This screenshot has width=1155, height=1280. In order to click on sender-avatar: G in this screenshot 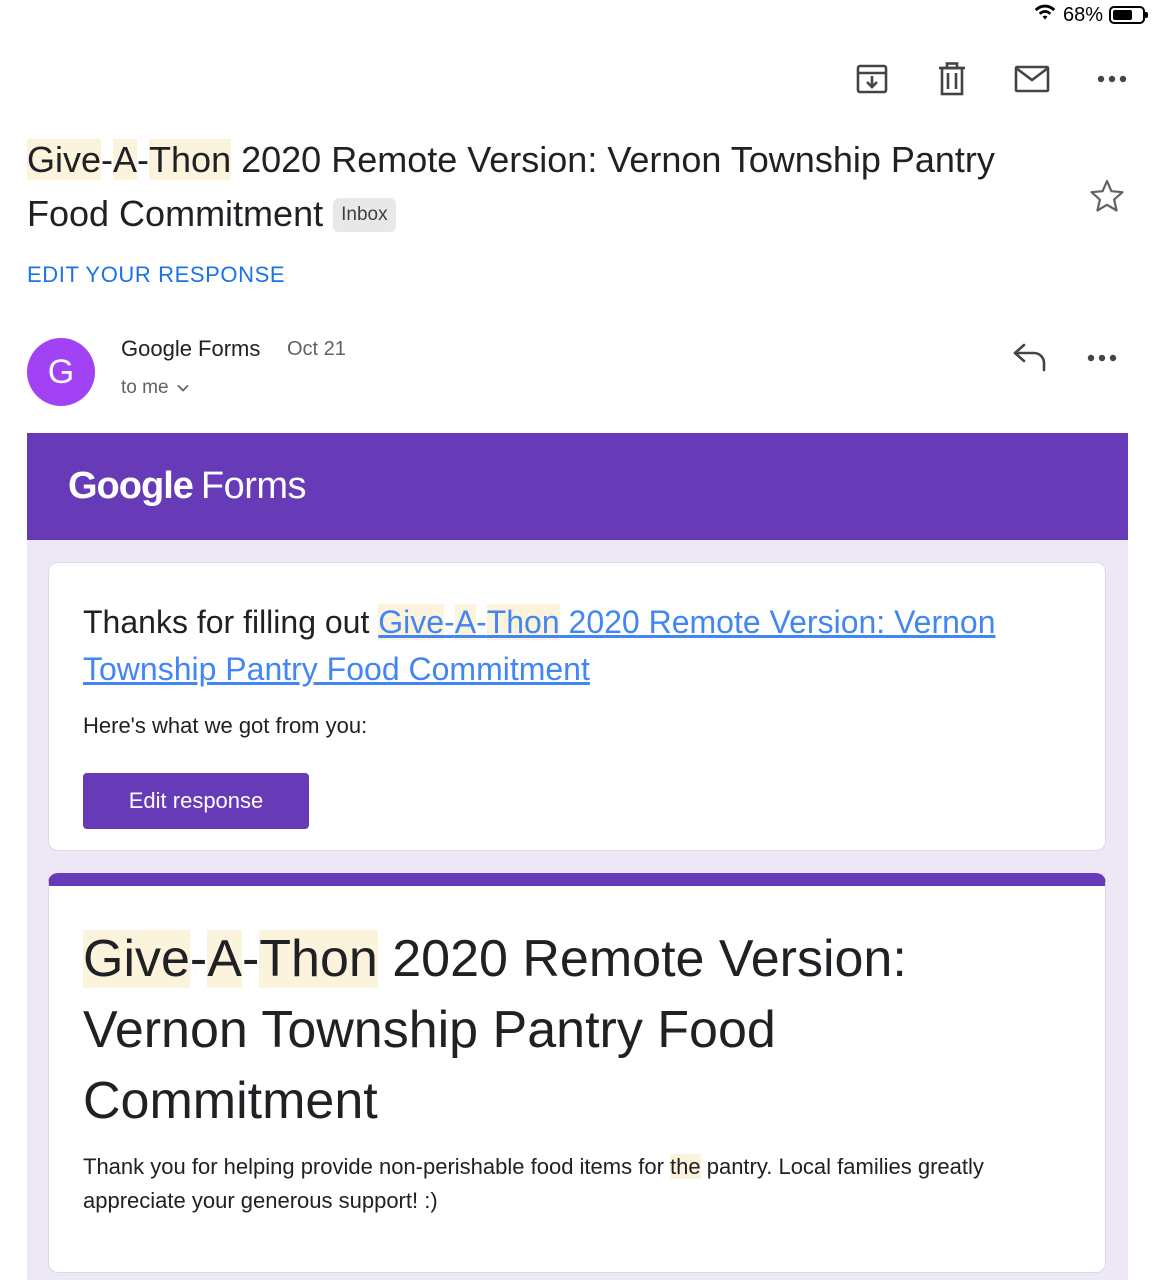, I will do `click(61, 372)`.